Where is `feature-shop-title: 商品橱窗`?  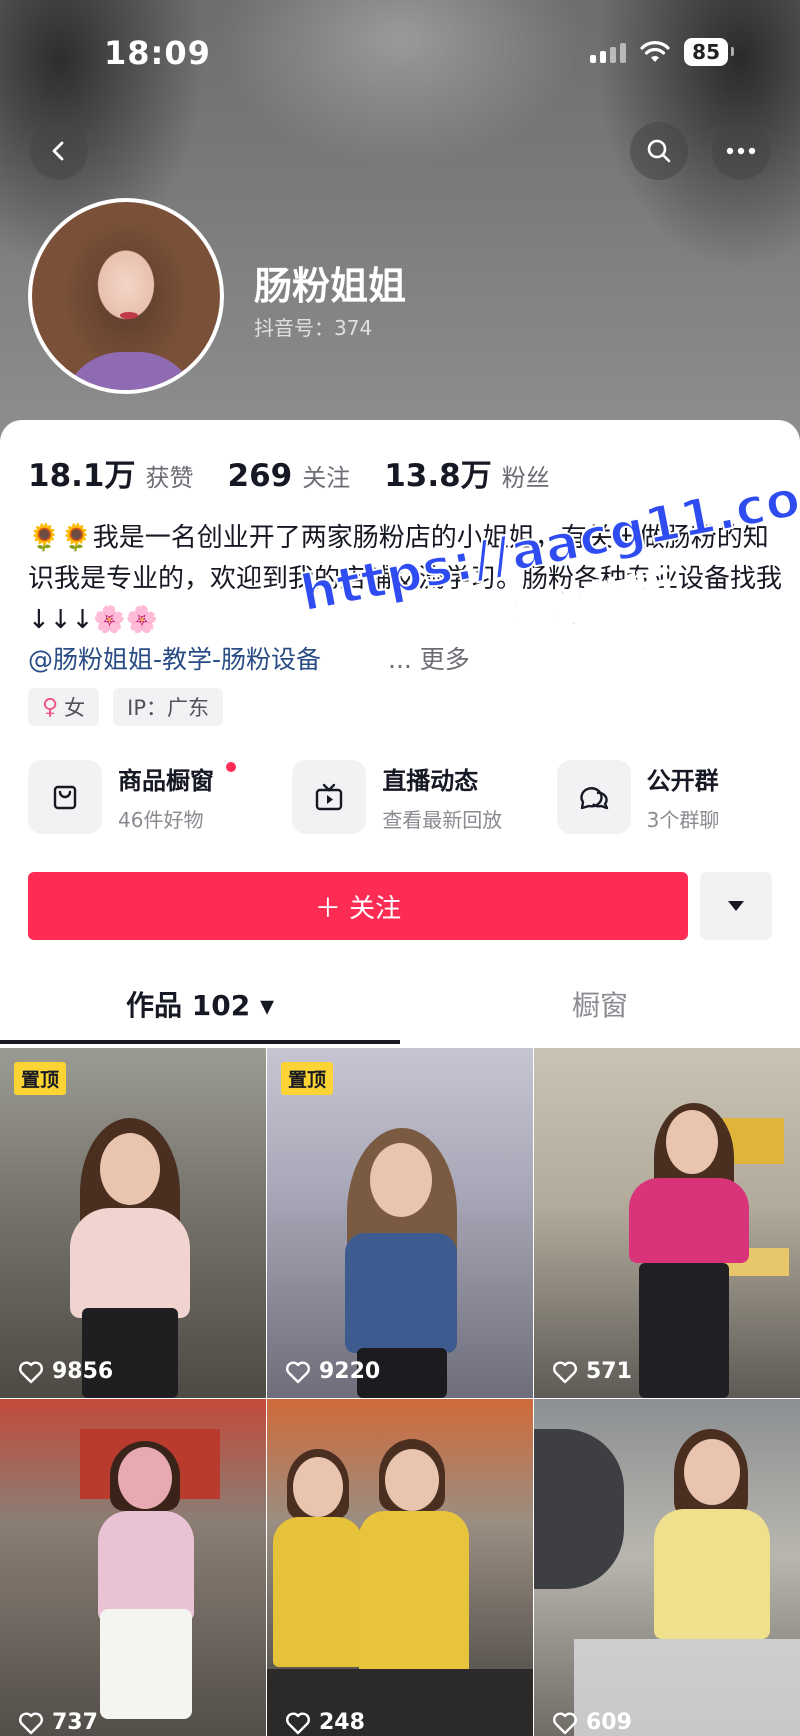 feature-shop-title: 商品橱窗 is located at coordinates (166, 781).